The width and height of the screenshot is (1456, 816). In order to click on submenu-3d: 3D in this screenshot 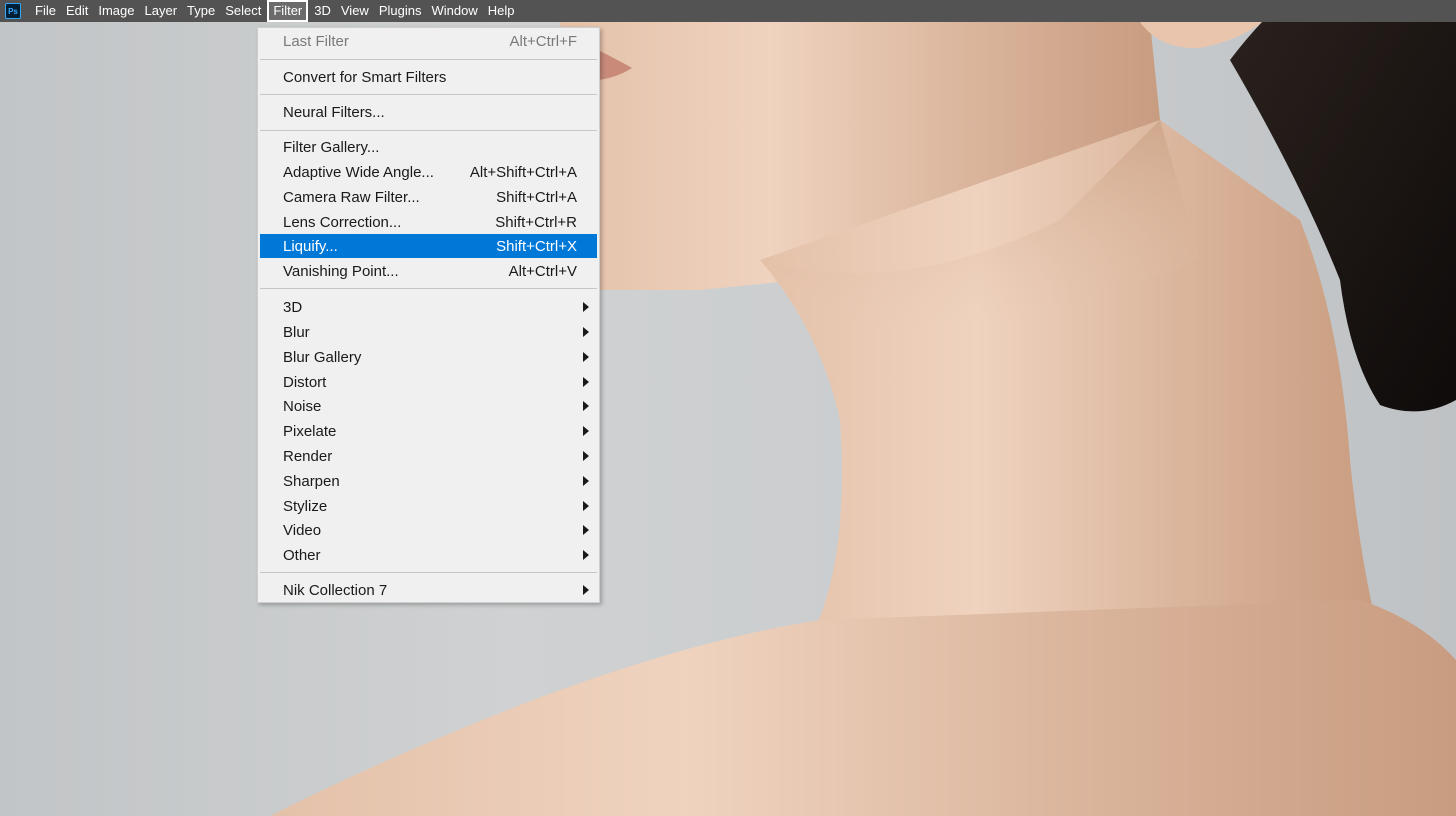, I will do `click(428, 307)`.